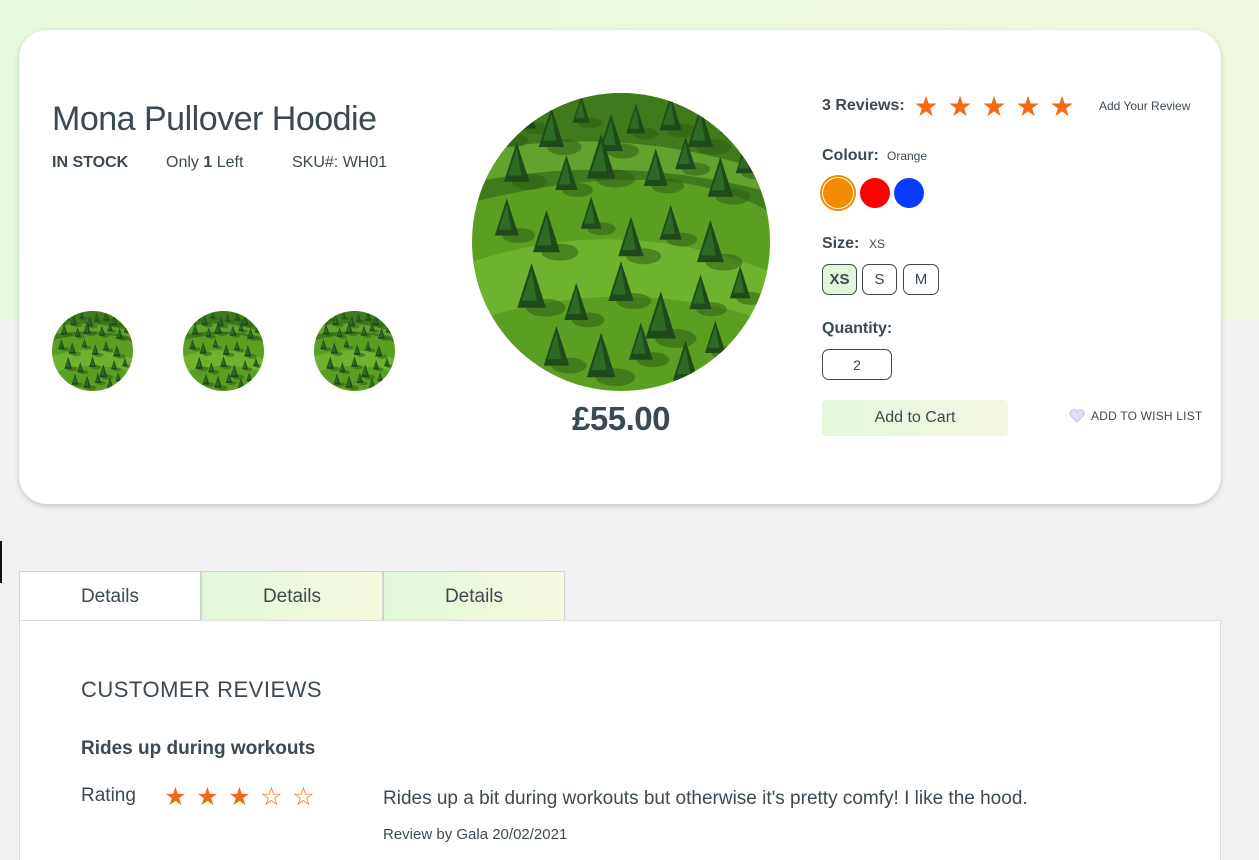 The height and width of the screenshot is (860, 1259). I want to click on product-sku: SKU#: WH01, so click(340, 162).